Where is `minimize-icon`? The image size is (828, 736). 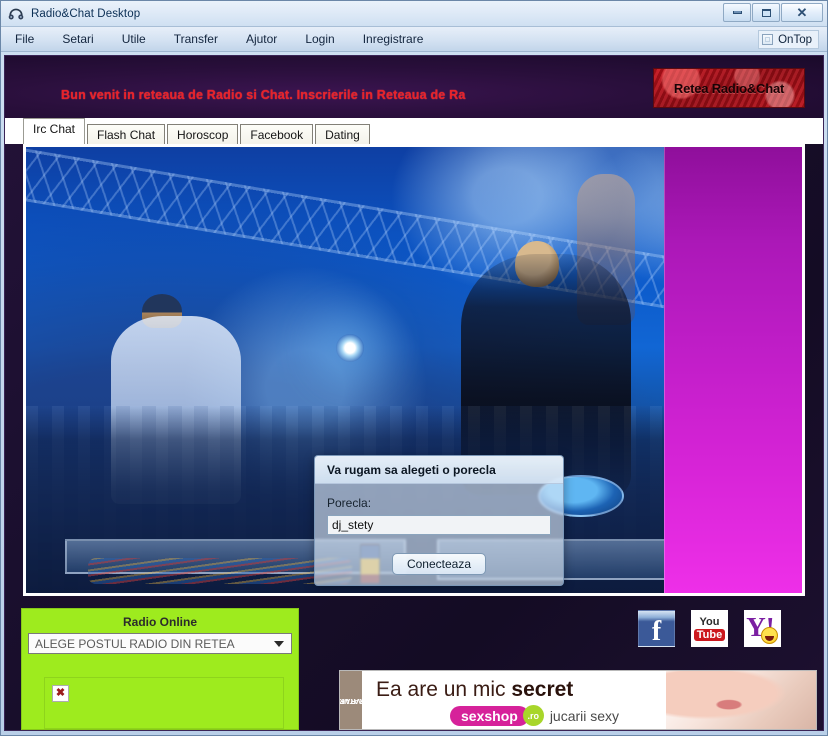
minimize-icon is located at coordinates (737, 12).